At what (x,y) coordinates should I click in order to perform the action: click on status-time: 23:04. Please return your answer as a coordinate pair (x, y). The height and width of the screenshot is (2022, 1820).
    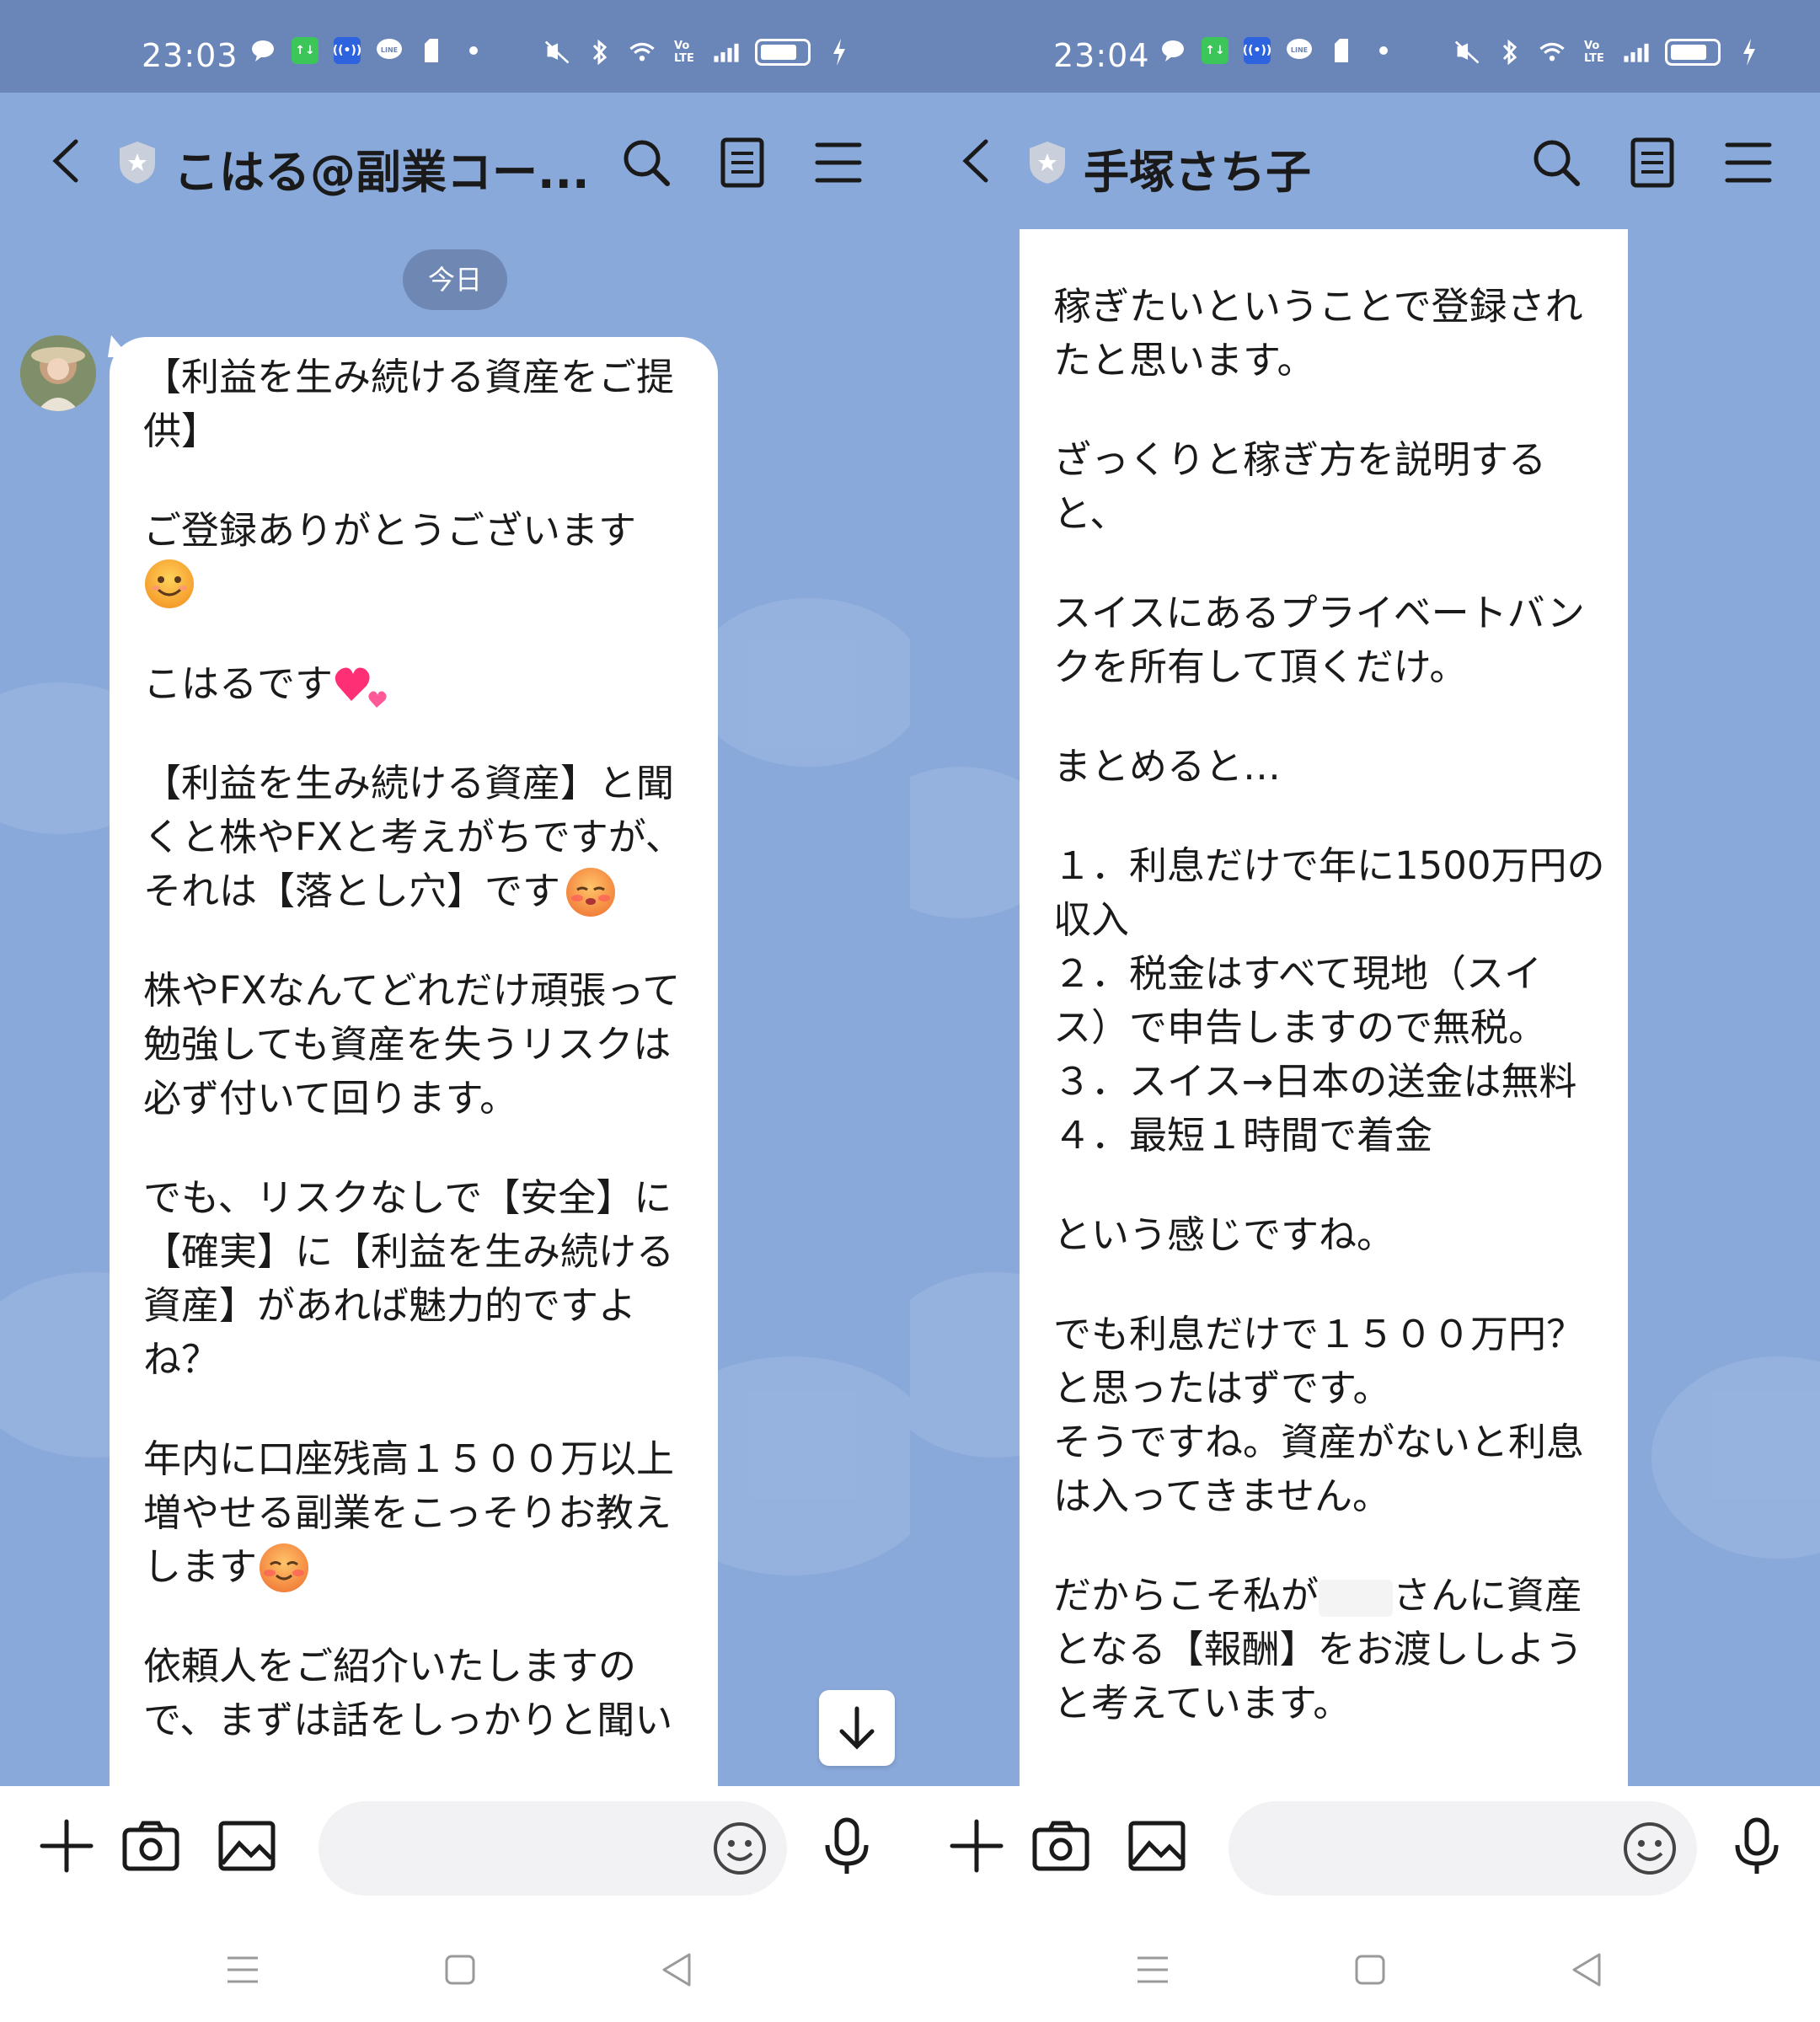
    Looking at the image, I should click on (1101, 55).